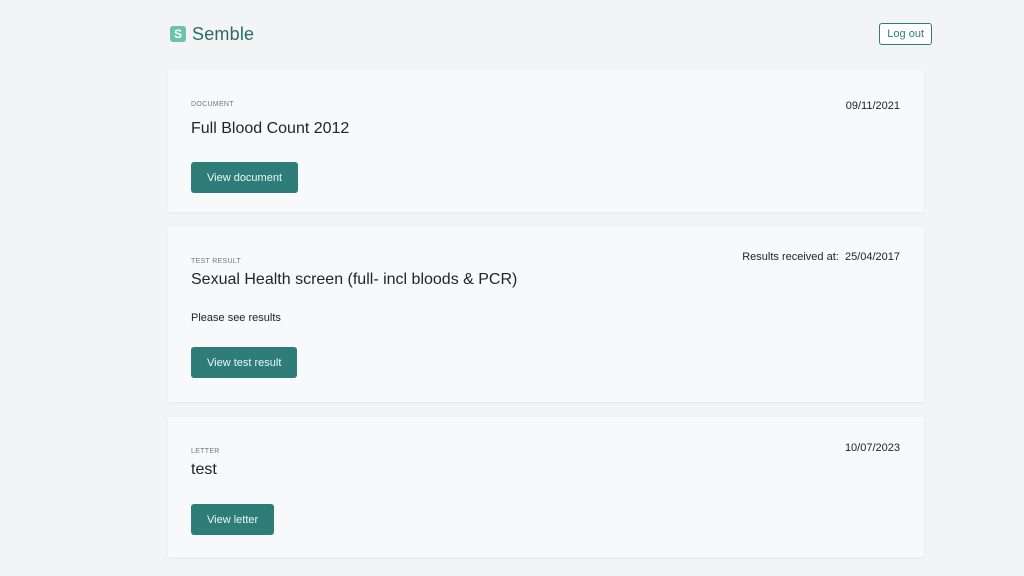 The image size is (1024, 576). I want to click on semble-logo-icon: S, so click(178, 34).